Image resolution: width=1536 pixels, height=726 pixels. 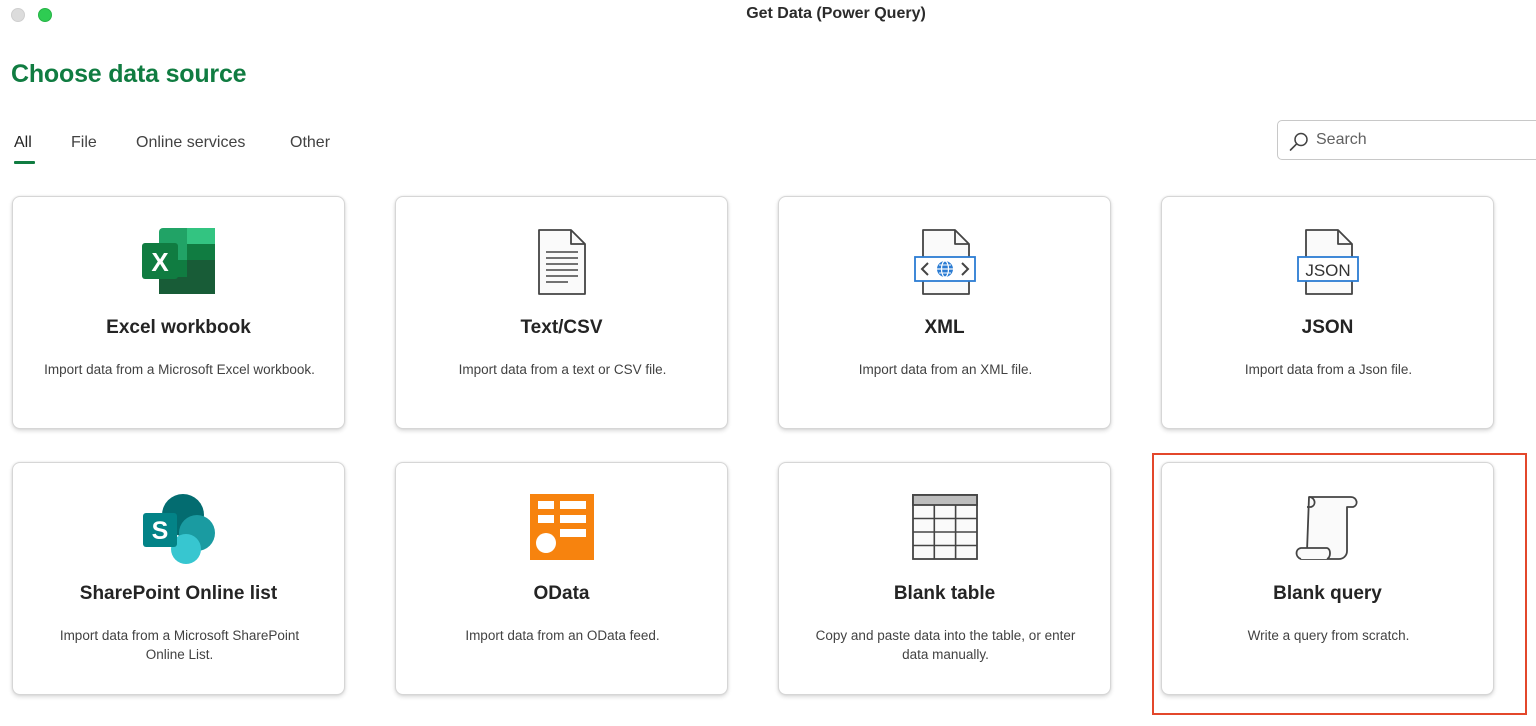 What do you see at coordinates (944, 527) in the screenshot?
I see `blank-table-icon` at bounding box center [944, 527].